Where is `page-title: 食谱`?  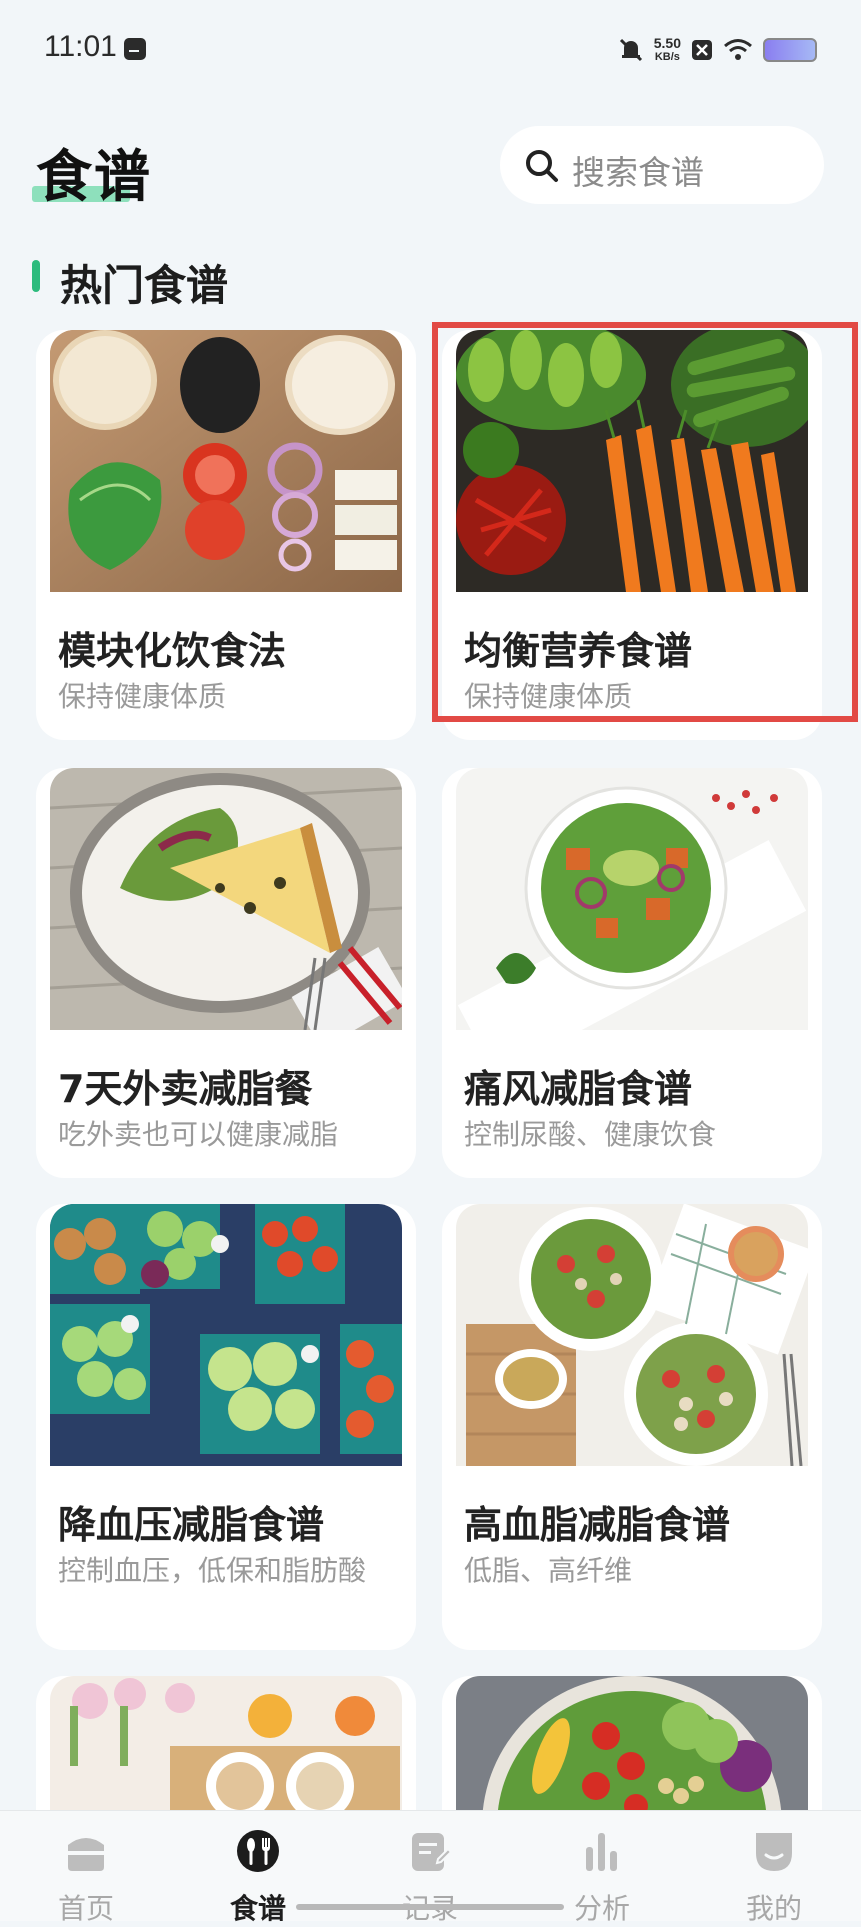
page-title: 食谱 is located at coordinates (94, 177).